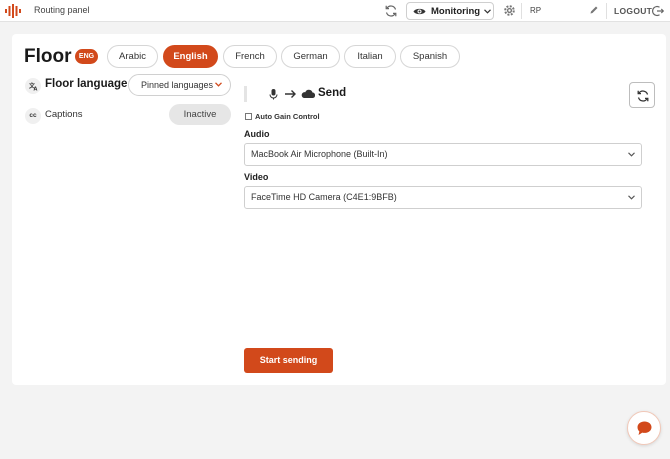 This screenshot has height=459, width=670. What do you see at coordinates (36, 90) in the screenshot?
I see `svg-text: A` at bounding box center [36, 90].